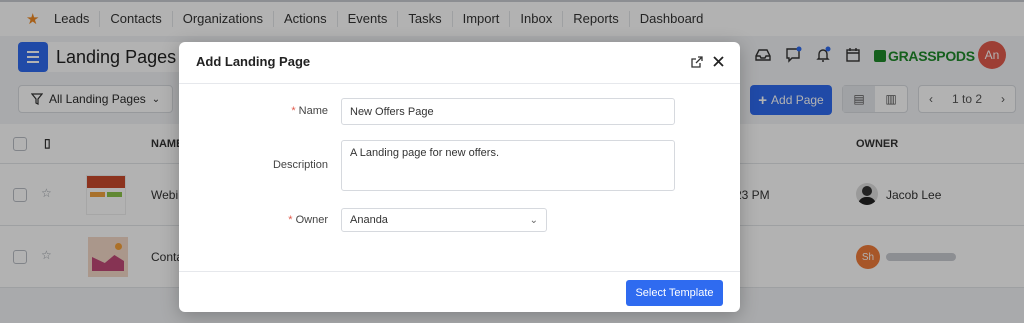 The height and width of the screenshot is (323, 1024). Describe the element at coordinates (718, 61) in the screenshot. I see `close-icon` at that location.